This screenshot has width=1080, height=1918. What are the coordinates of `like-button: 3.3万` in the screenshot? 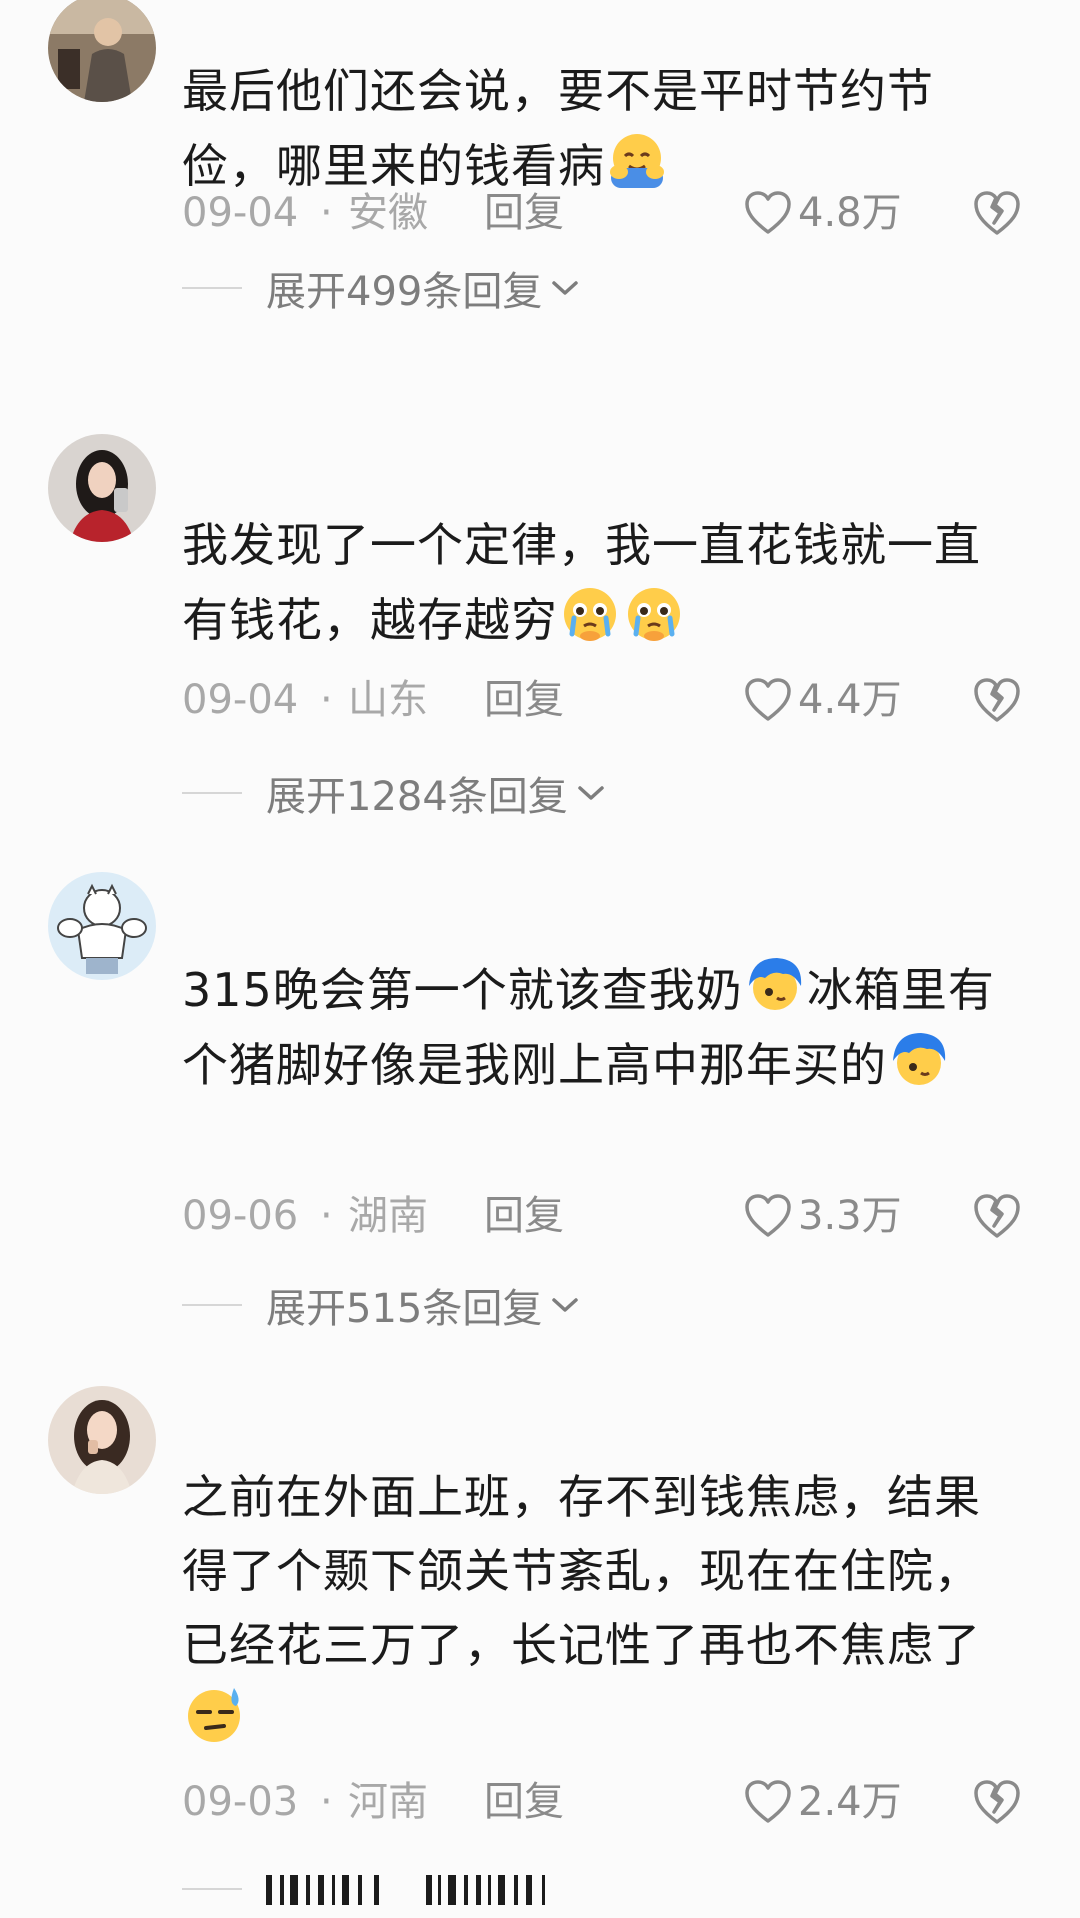 It's located at (823, 1216).